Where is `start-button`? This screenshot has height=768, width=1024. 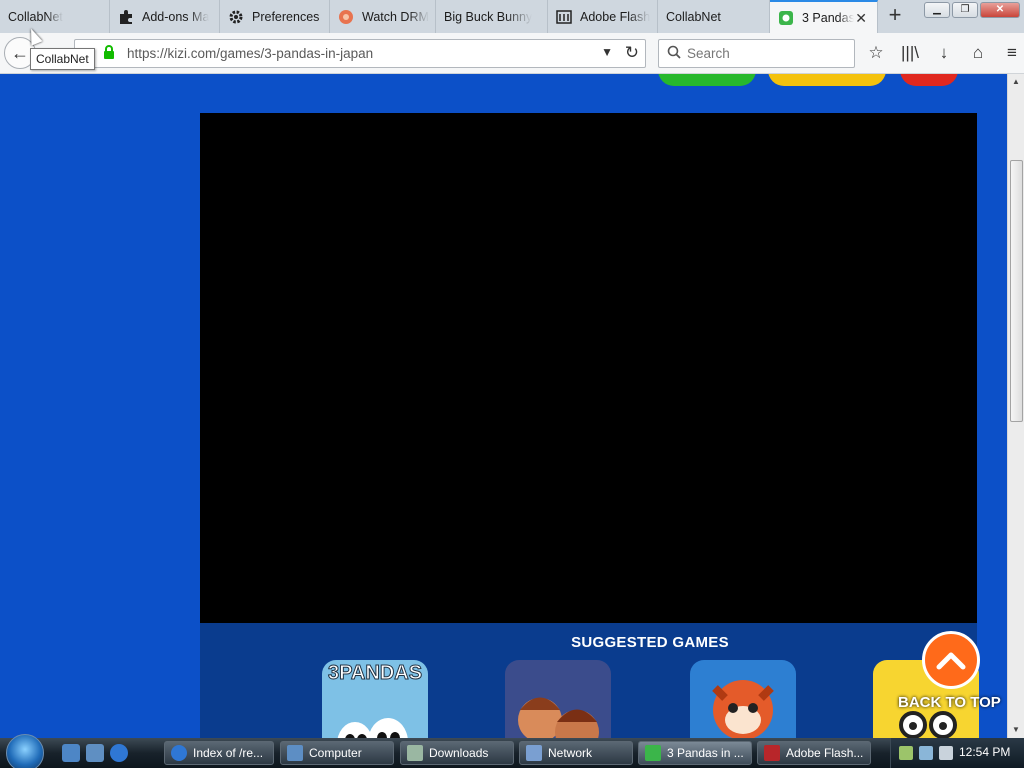
start-button is located at coordinates (25, 751).